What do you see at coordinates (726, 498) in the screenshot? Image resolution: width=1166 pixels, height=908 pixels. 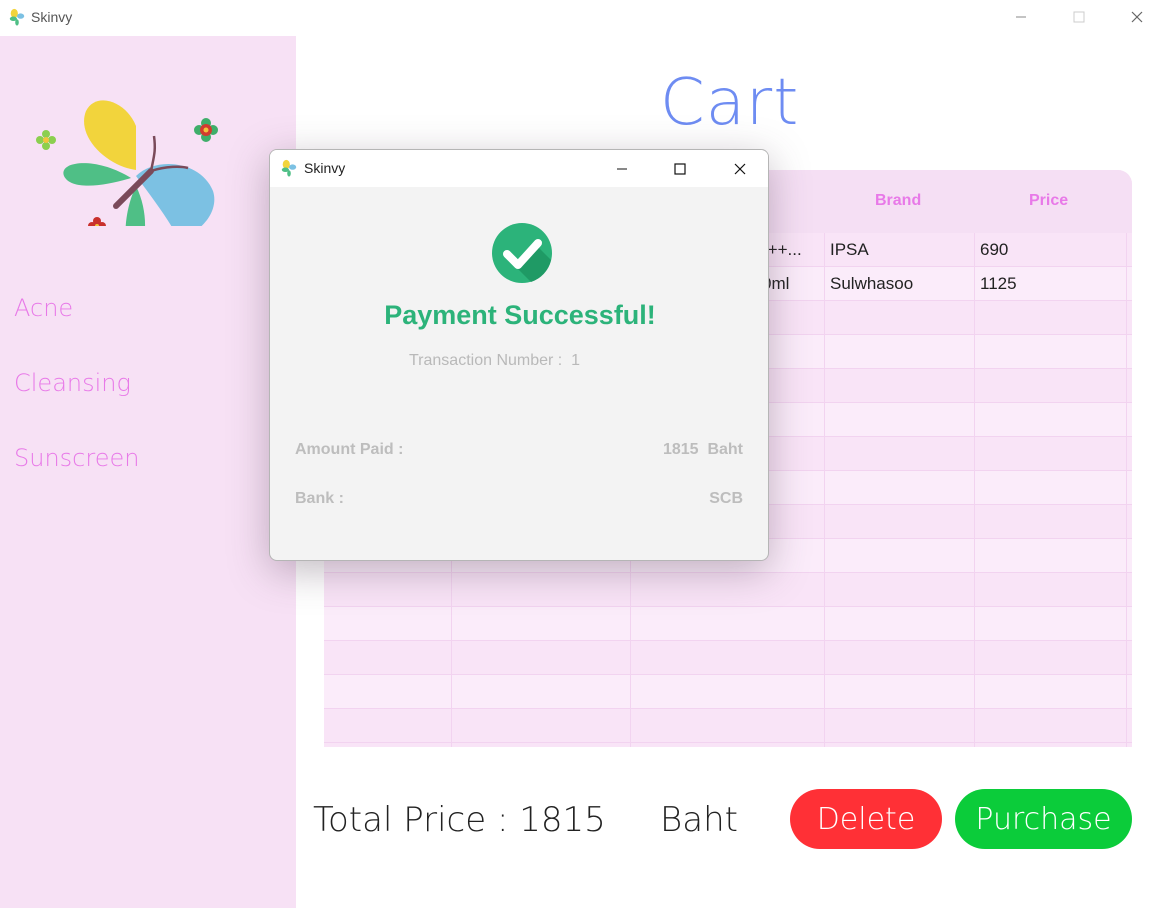 I see `bank-value: SCB` at bounding box center [726, 498].